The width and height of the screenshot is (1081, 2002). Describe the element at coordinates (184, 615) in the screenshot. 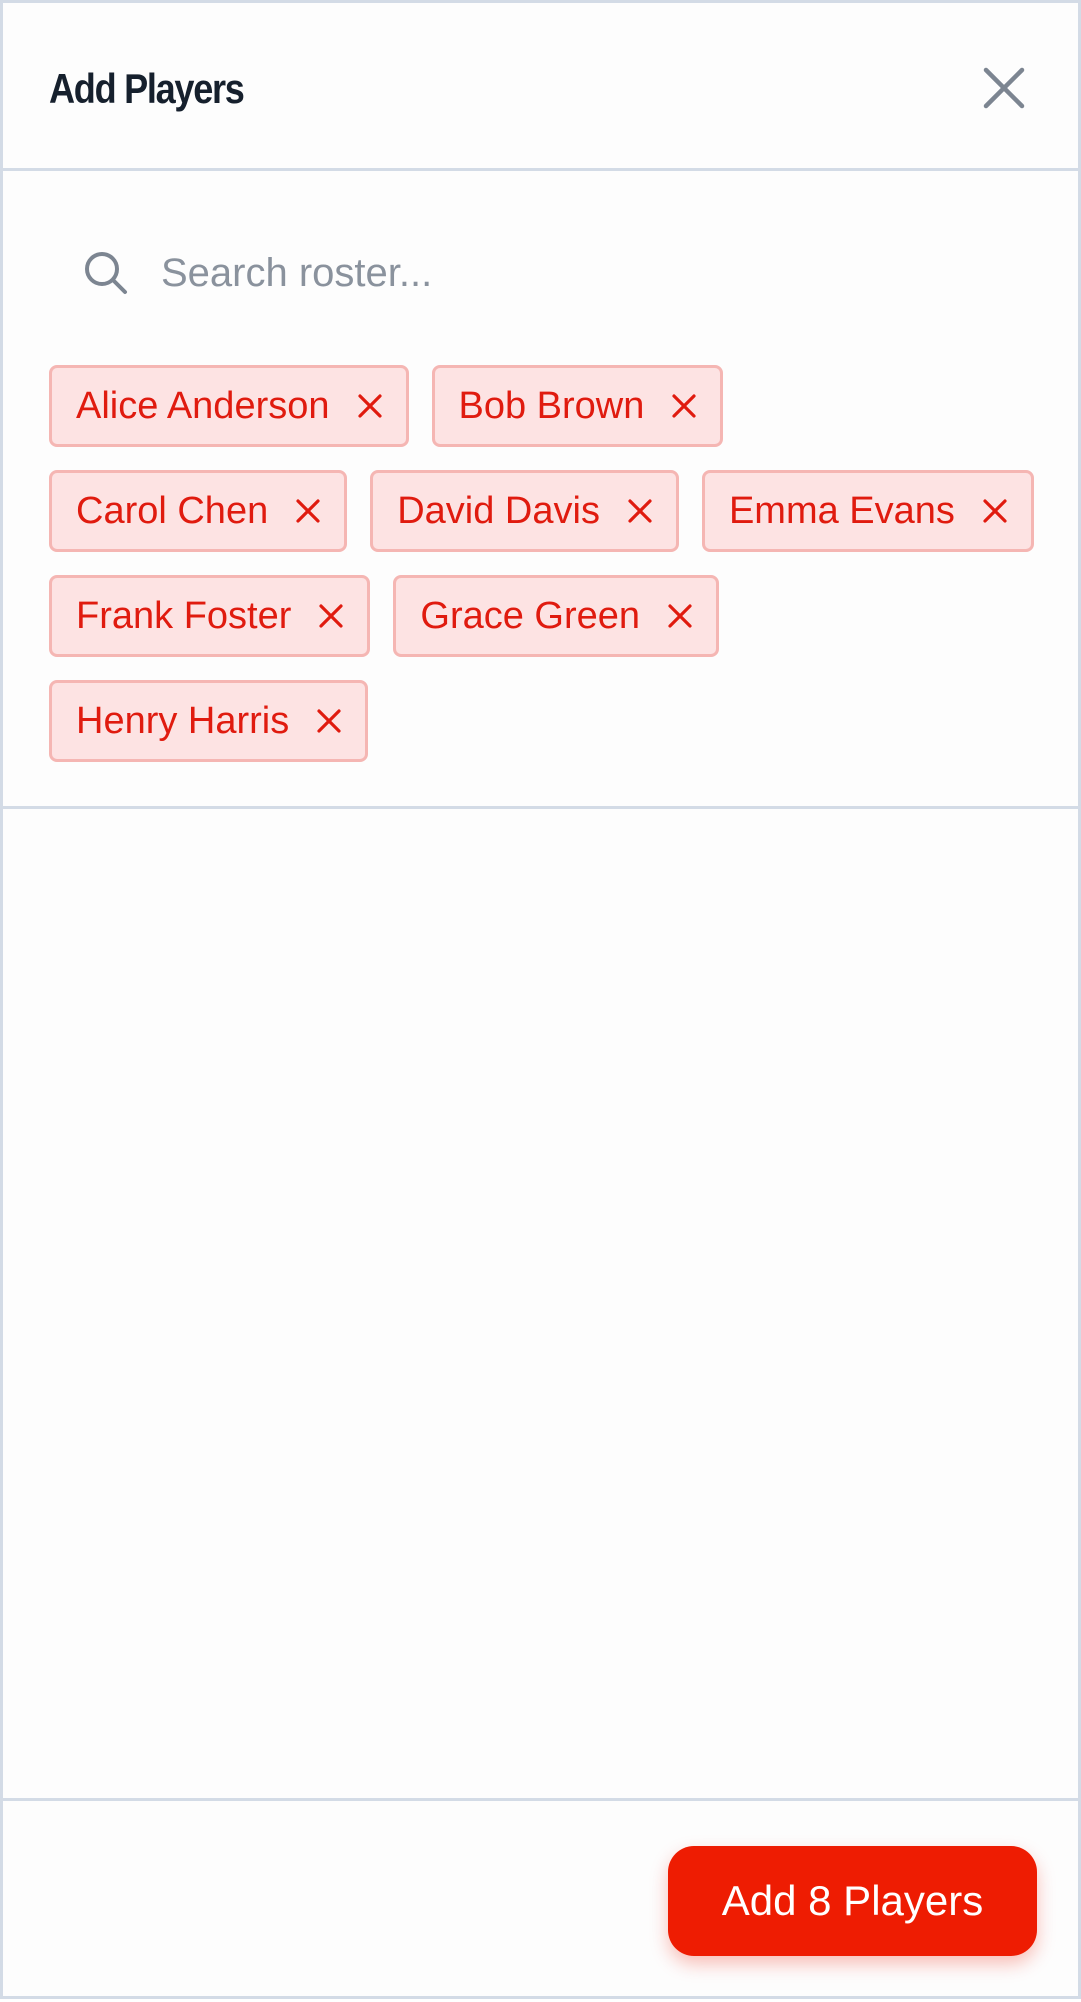

I see `player-chip-label: Frank Foster` at that location.